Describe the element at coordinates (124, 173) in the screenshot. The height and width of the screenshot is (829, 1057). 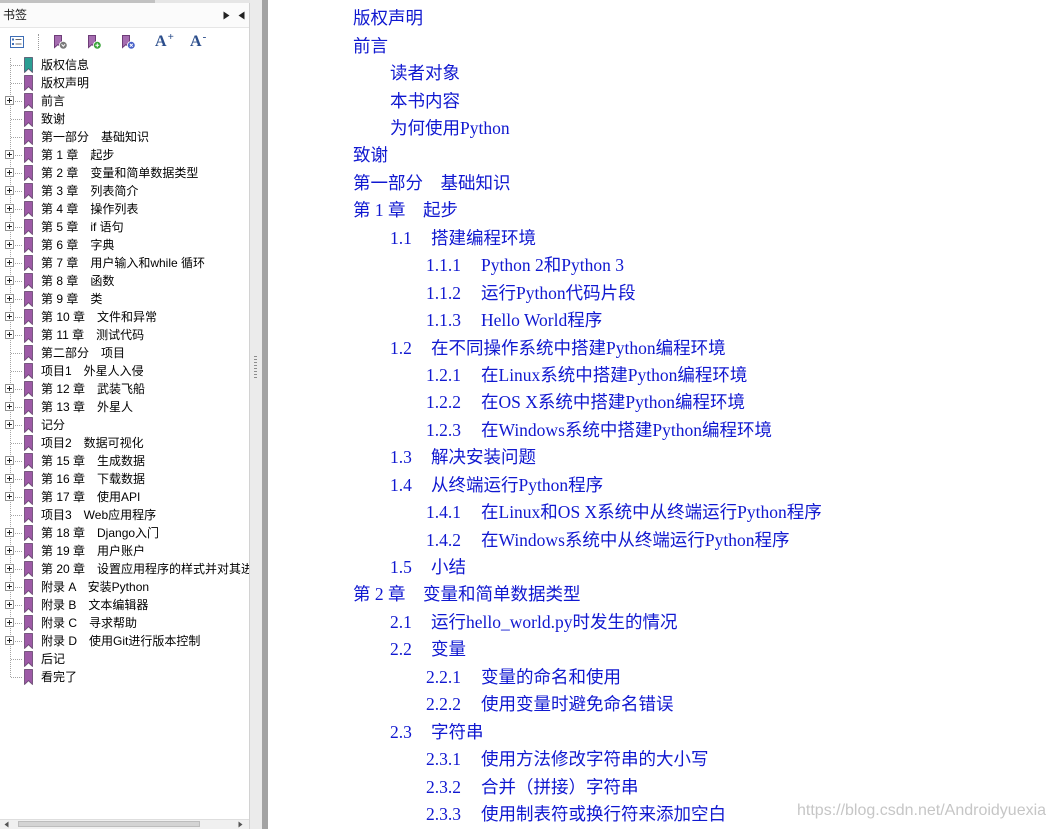
I see `bookmark-item: 第 2 章 变量和简单数据类型` at that location.